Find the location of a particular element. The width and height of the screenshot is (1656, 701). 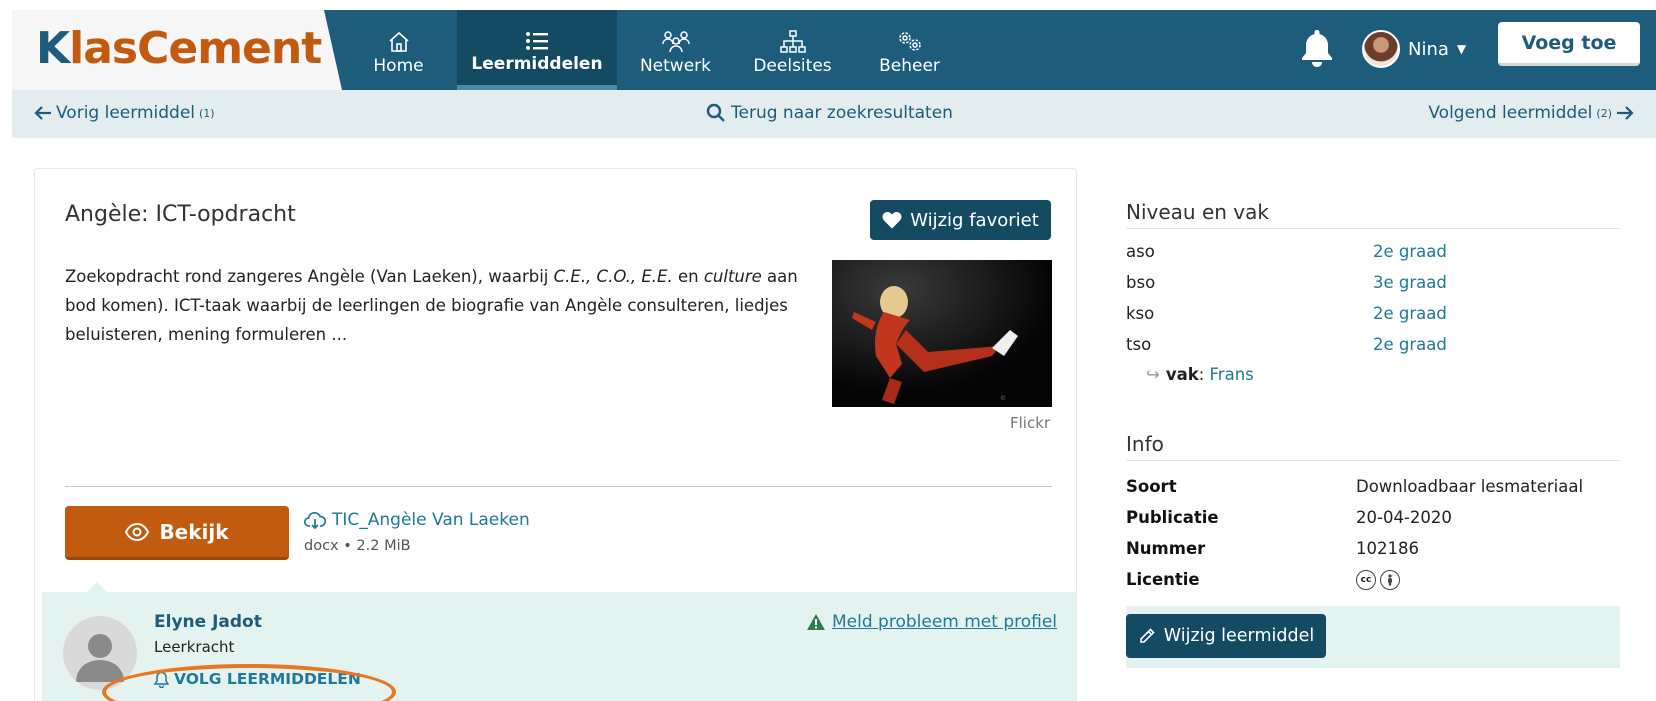

people-icon is located at coordinates (676, 39).